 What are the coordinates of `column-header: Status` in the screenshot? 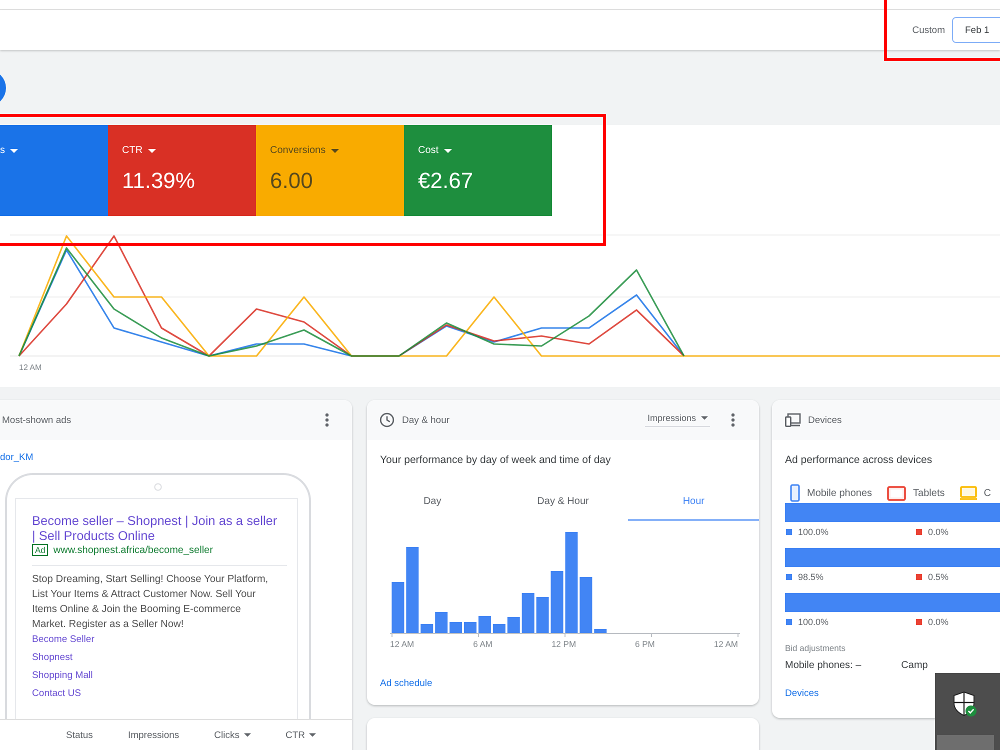 It's located at (79, 735).